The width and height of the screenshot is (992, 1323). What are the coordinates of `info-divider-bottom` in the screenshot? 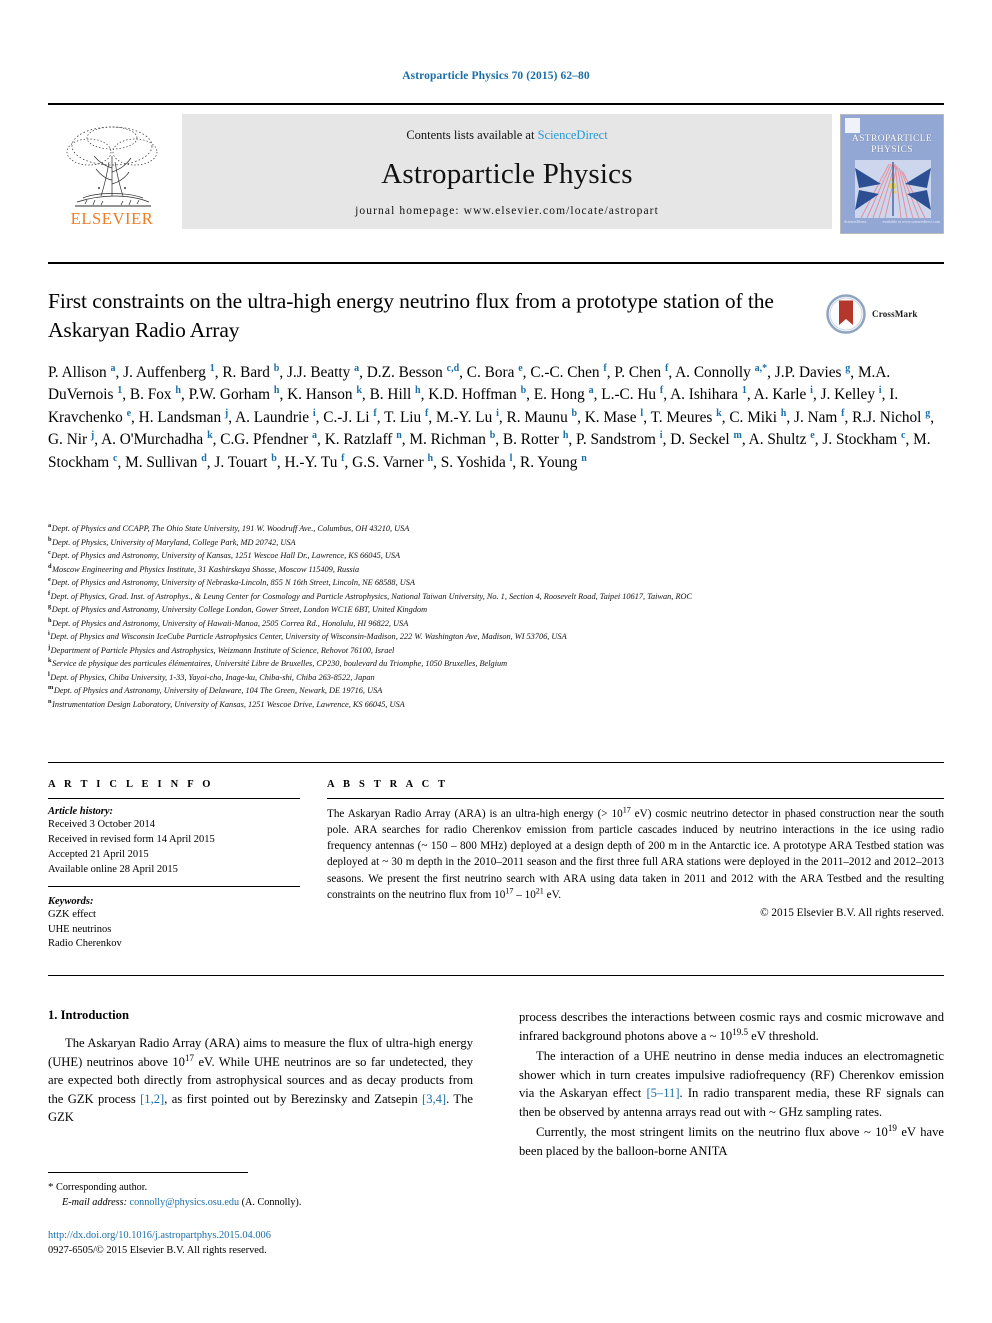 It's located at (496, 975).